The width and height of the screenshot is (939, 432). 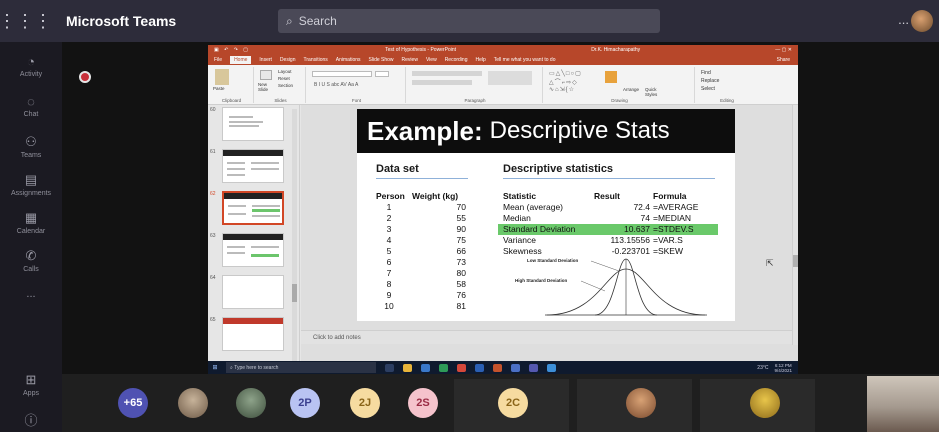 I want to click on formula-cell: =VAR.S, so click(x=668, y=240).